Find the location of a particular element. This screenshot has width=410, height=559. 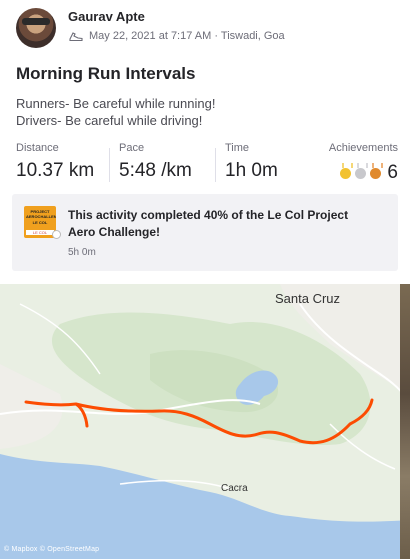

badge-title: PROJECT AEROCHALLENGE is located at coordinates (41, 214).